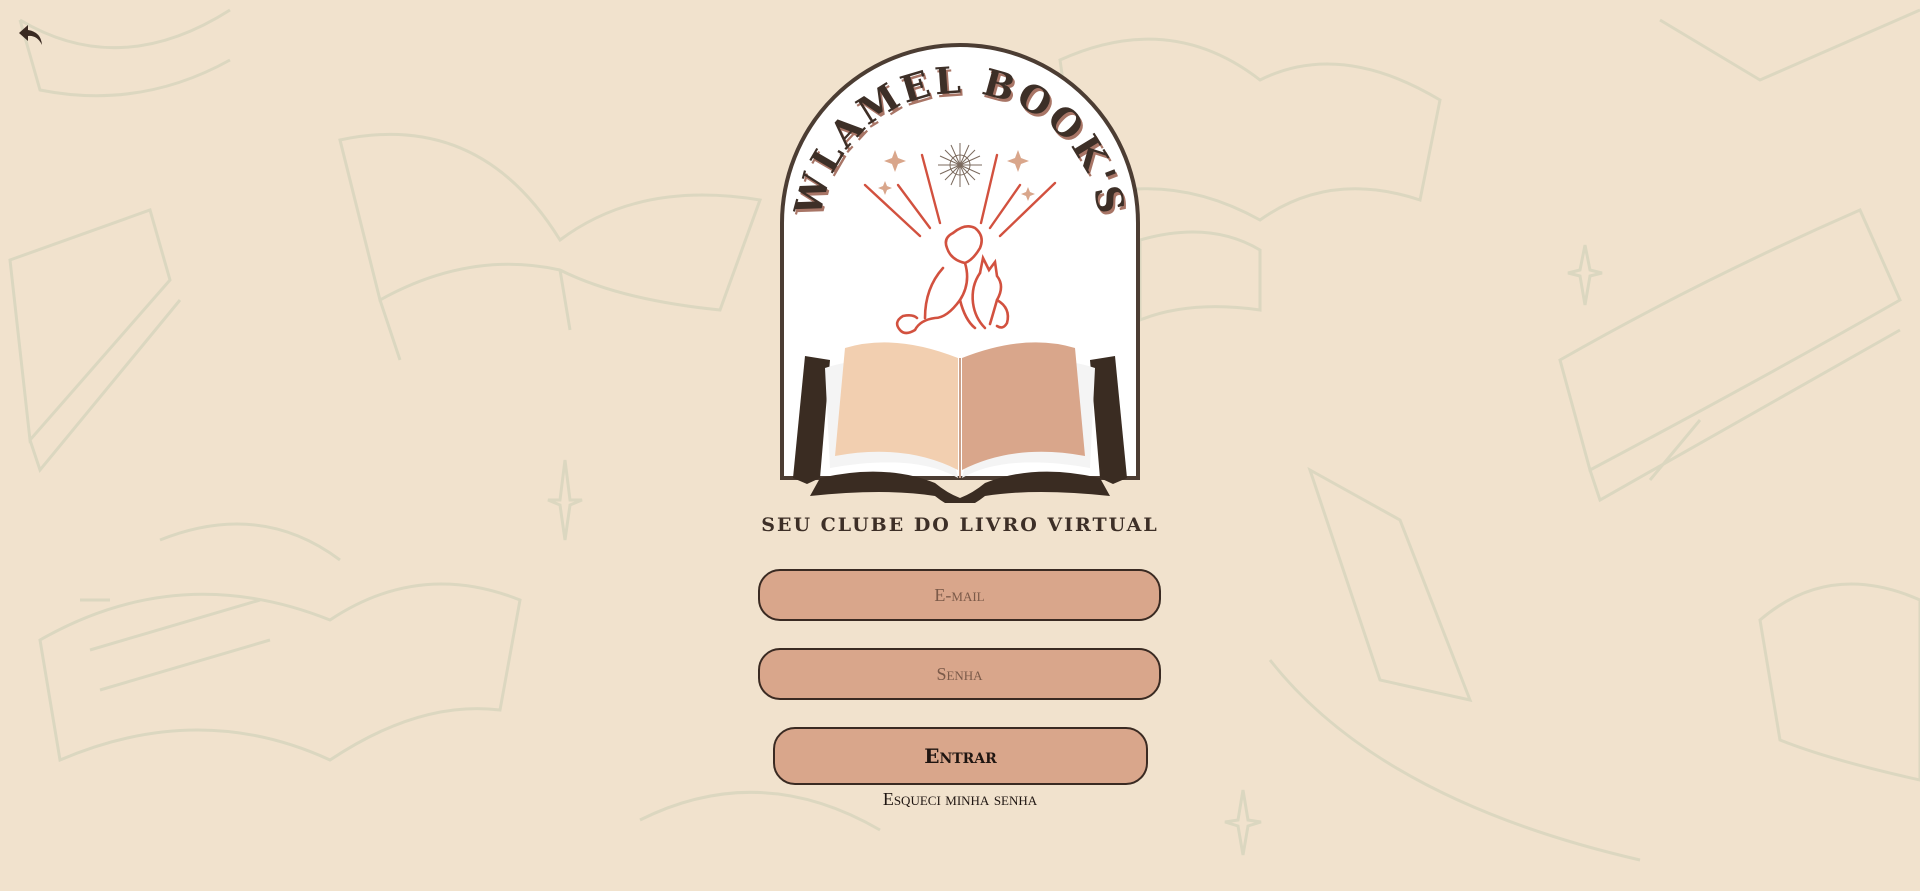 Image resolution: width=1920 pixels, height=891 pixels. Describe the element at coordinates (959, 674) in the screenshot. I see `password-input` at that location.